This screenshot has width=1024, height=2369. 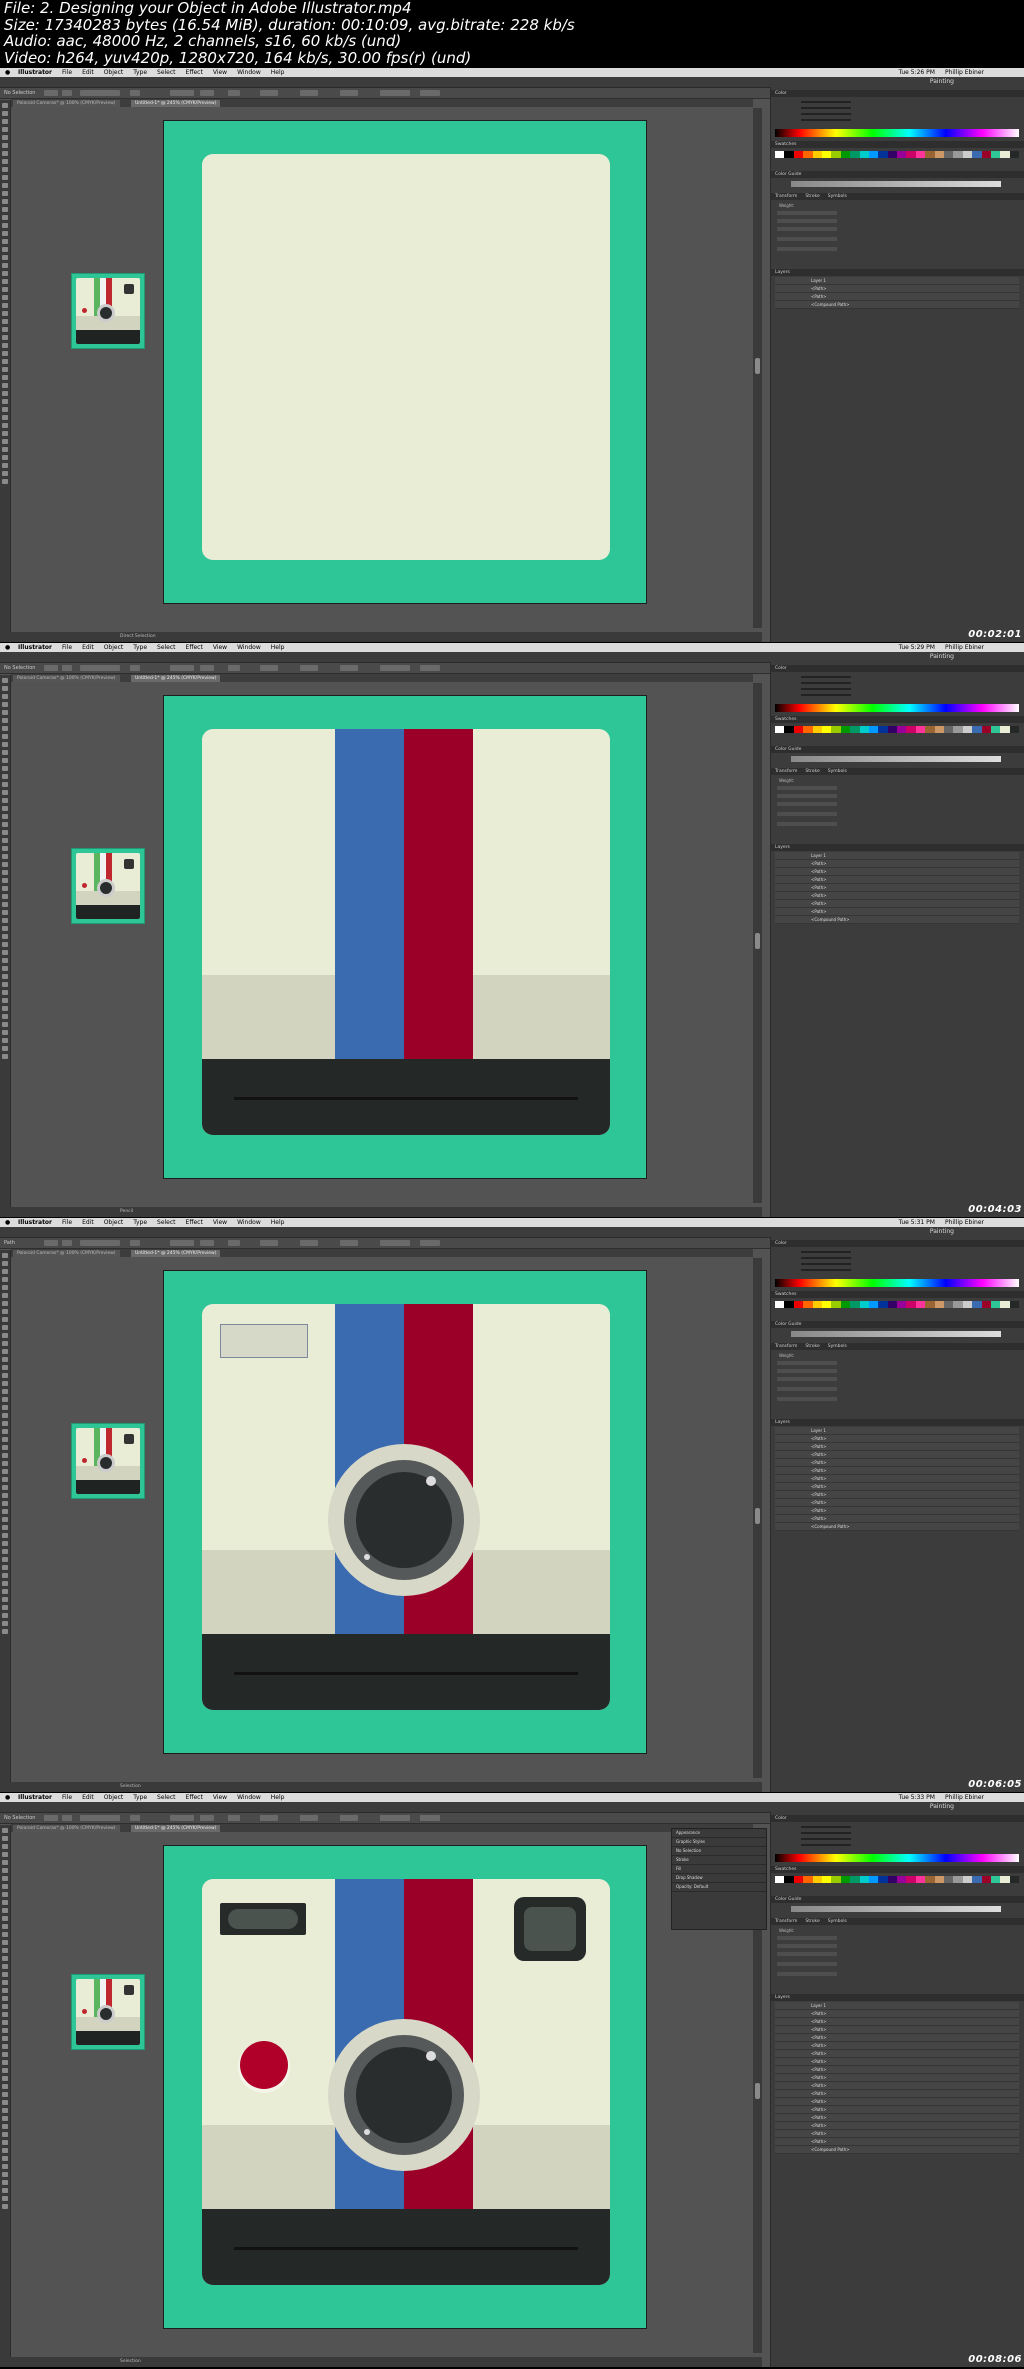 I want to click on scroll-thumb, so click(x=757, y=366).